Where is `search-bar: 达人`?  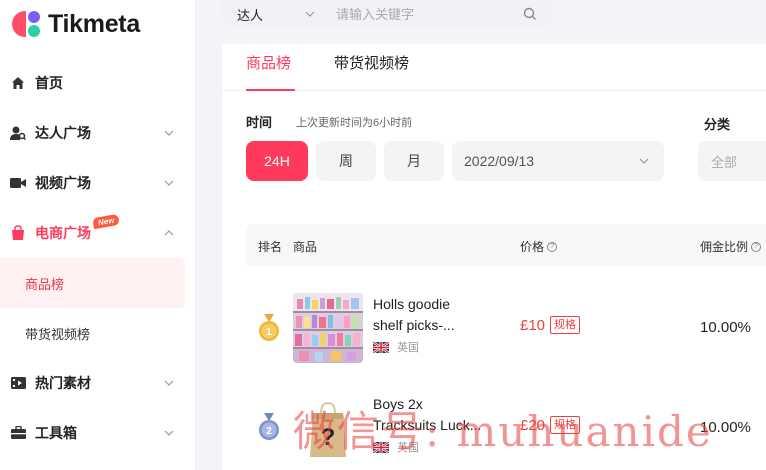
search-bar: 达人 is located at coordinates (387, 14).